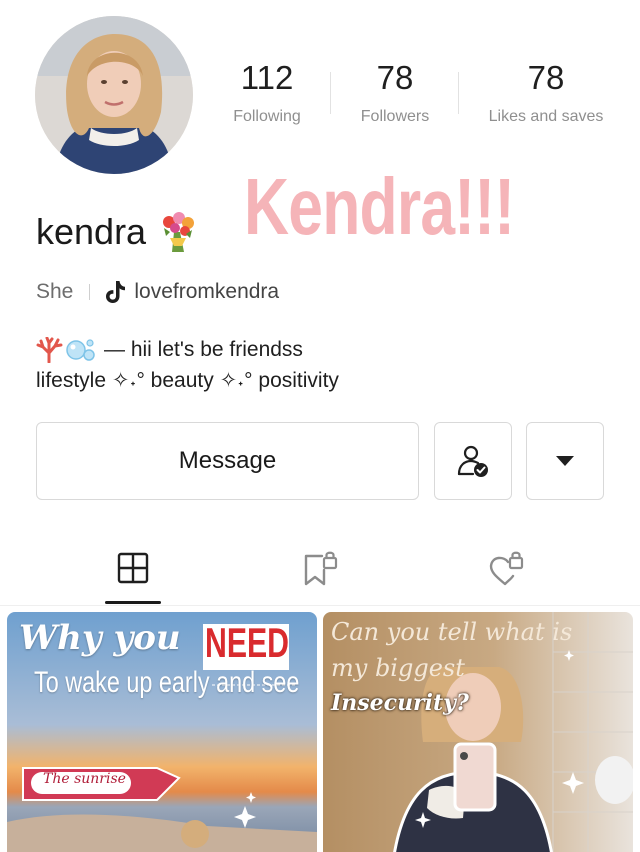 This screenshot has height=852, width=640. Describe the element at coordinates (379, 206) in the screenshot. I see `profile-banner-text: Kendra!!!` at that location.